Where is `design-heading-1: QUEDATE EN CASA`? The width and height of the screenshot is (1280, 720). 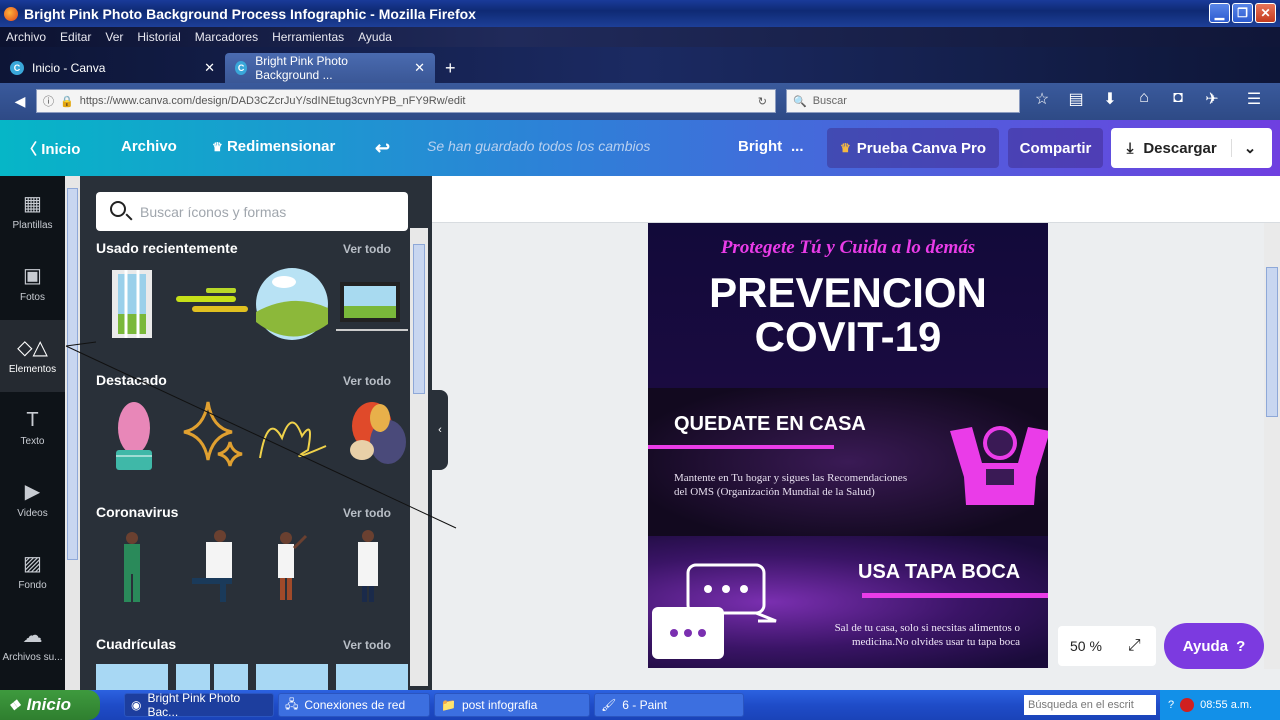
design-heading-1: QUEDATE EN CASA is located at coordinates (770, 424).